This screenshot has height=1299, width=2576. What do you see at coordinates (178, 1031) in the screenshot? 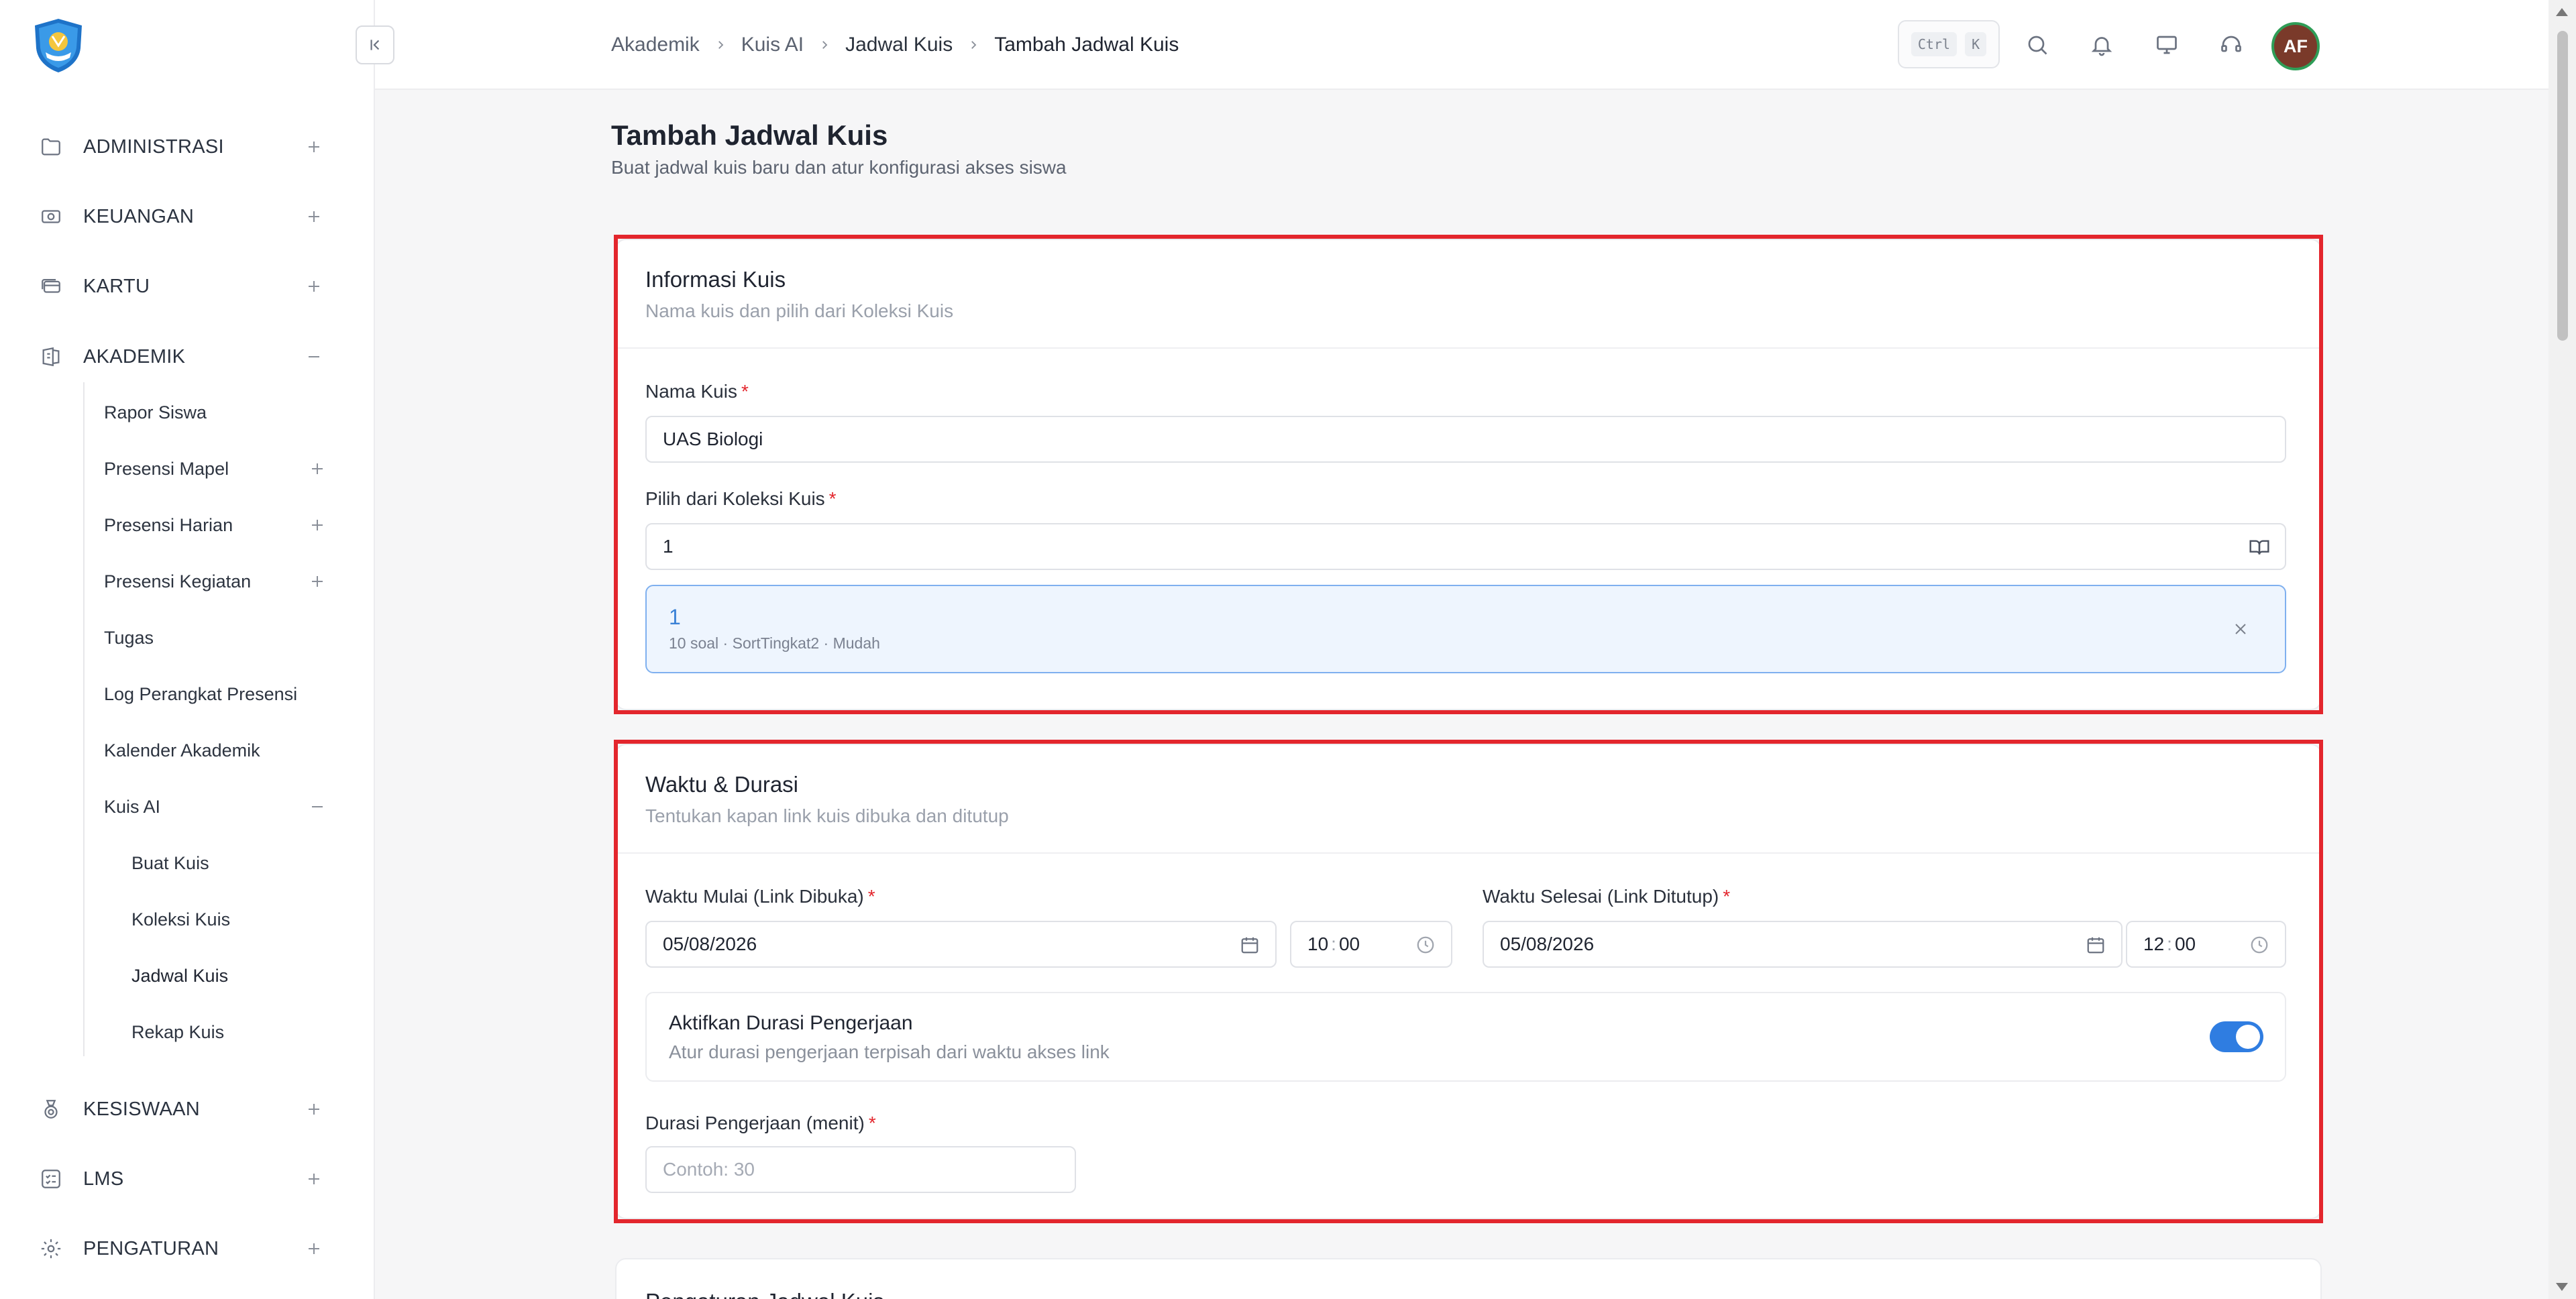
I see `sidebar-item-label: Rekap Kuis` at bounding box center [178, 1031].